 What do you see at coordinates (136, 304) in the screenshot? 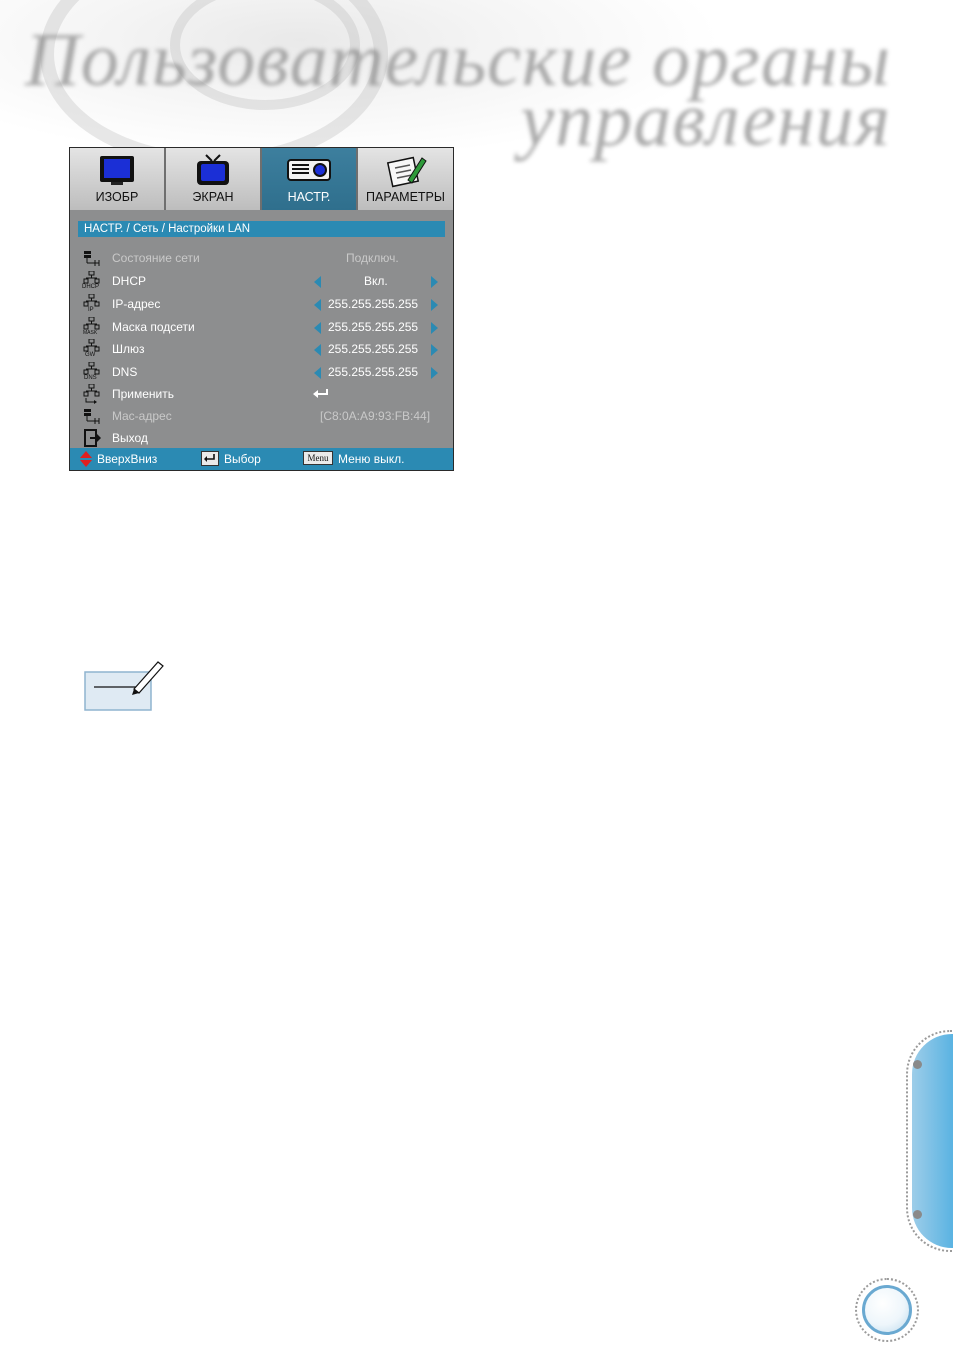
I see `ip-address-label: IP-адрес` at bounding box center [136, 304].